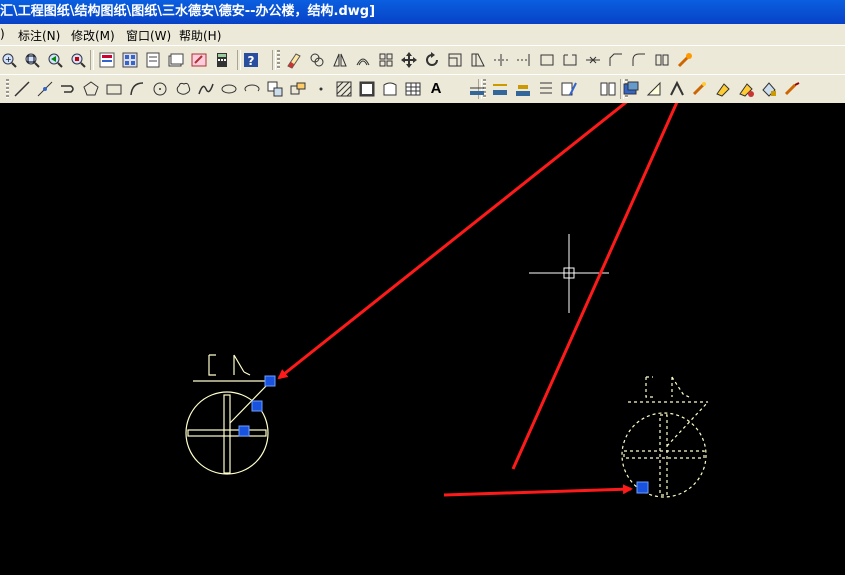  I want to click on mirror-button, so click(340, 60).